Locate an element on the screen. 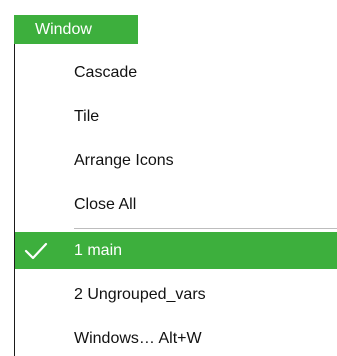 The width and height of the screenshot is (337, 356). menu-item-tile: Tile is located at coordinates (176, 116).